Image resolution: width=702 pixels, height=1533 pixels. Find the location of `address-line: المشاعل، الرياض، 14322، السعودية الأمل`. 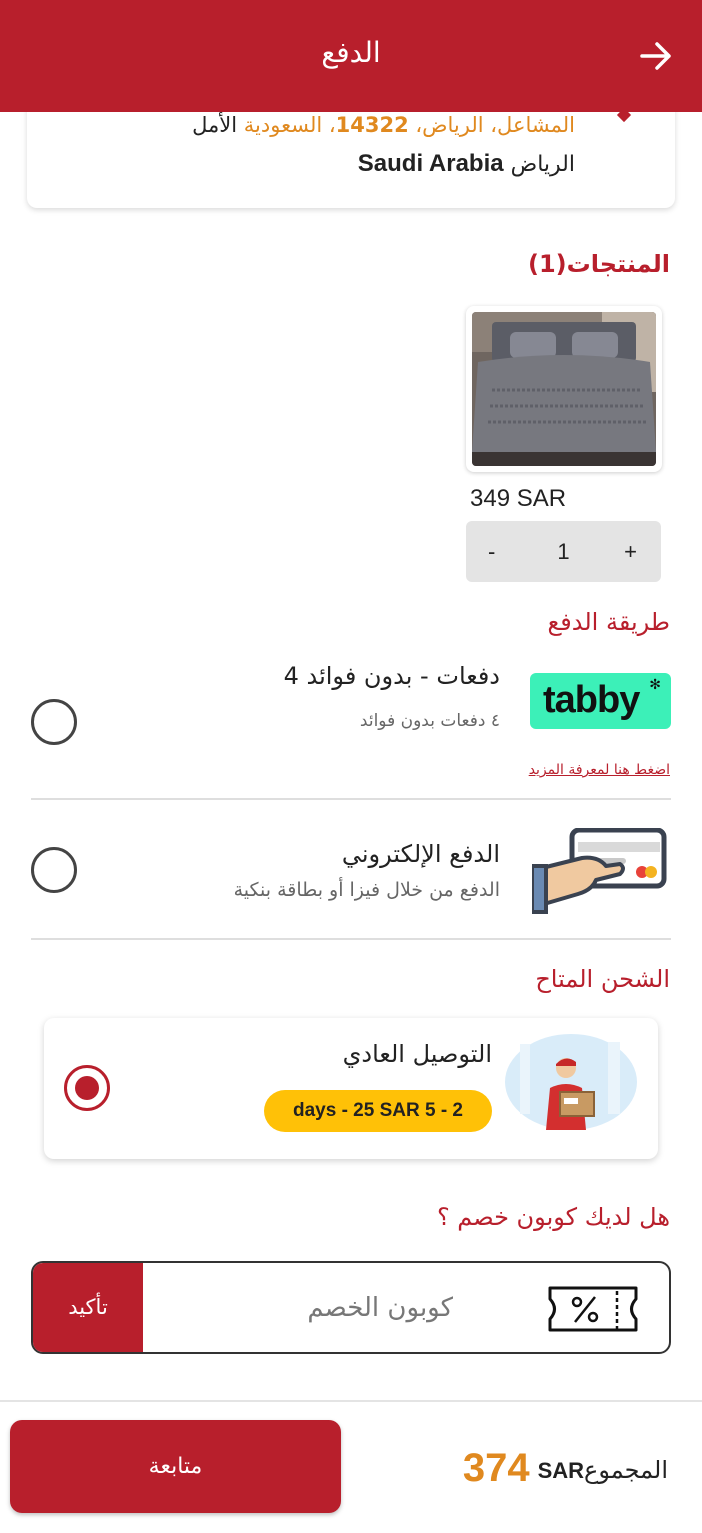

address-line: المشاعل، الرياض، 14322، السعودية الأمل is located at coordinates (383, 125).